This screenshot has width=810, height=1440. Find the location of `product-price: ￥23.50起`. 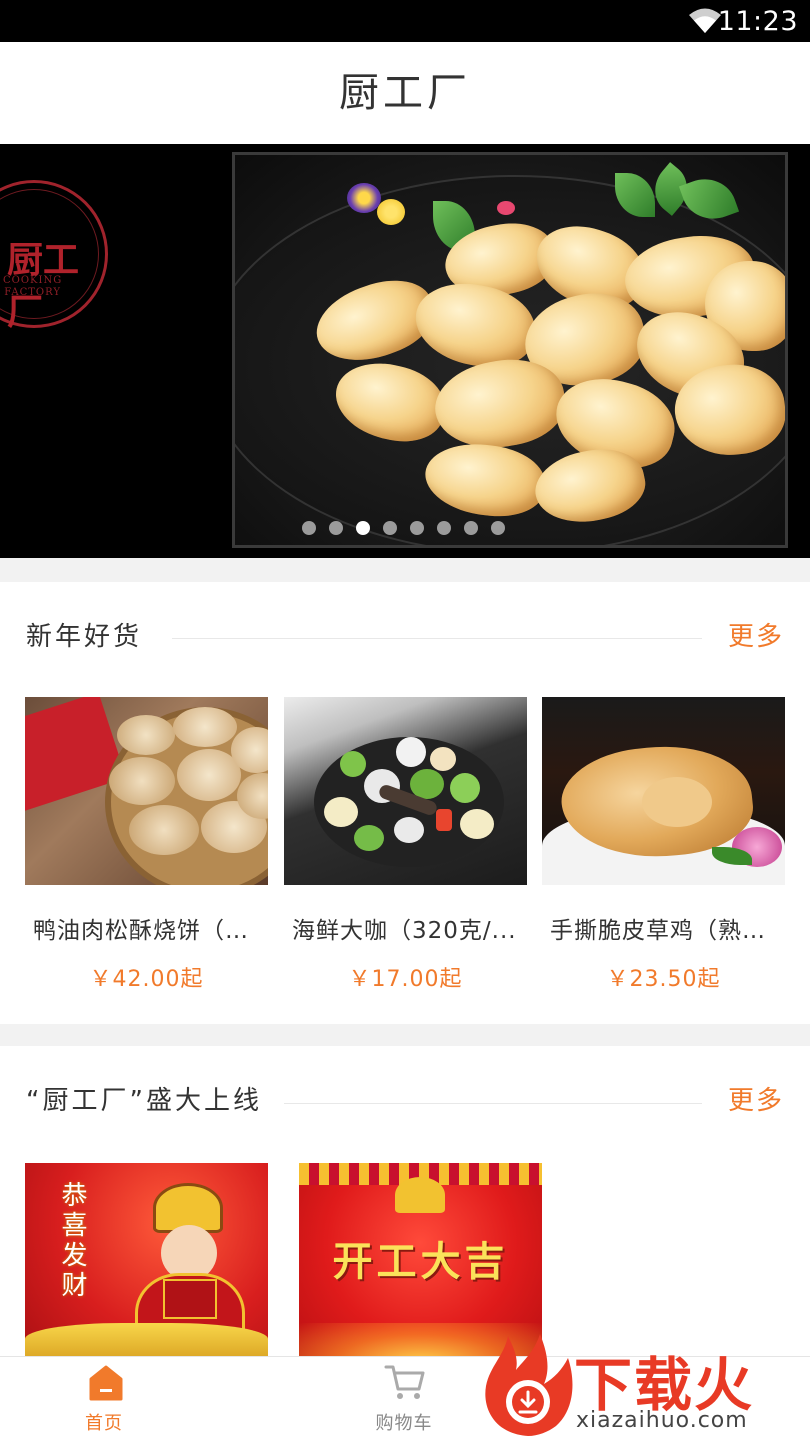

product-price: ￥23.50起 is located at coordinates (663, 979).